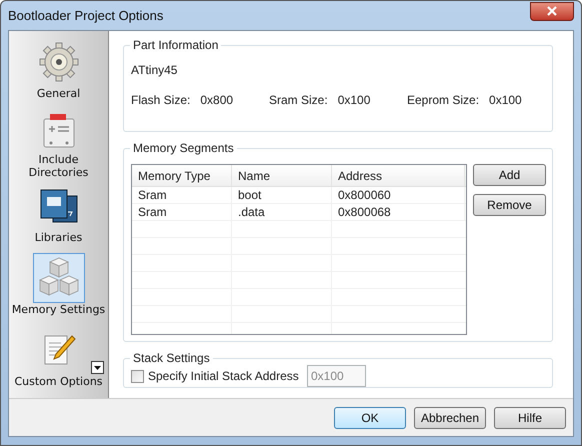  Describe the element at coordinates (450, 417) in the screenshot. I see `dialog-button: Abbrechen` at that location.